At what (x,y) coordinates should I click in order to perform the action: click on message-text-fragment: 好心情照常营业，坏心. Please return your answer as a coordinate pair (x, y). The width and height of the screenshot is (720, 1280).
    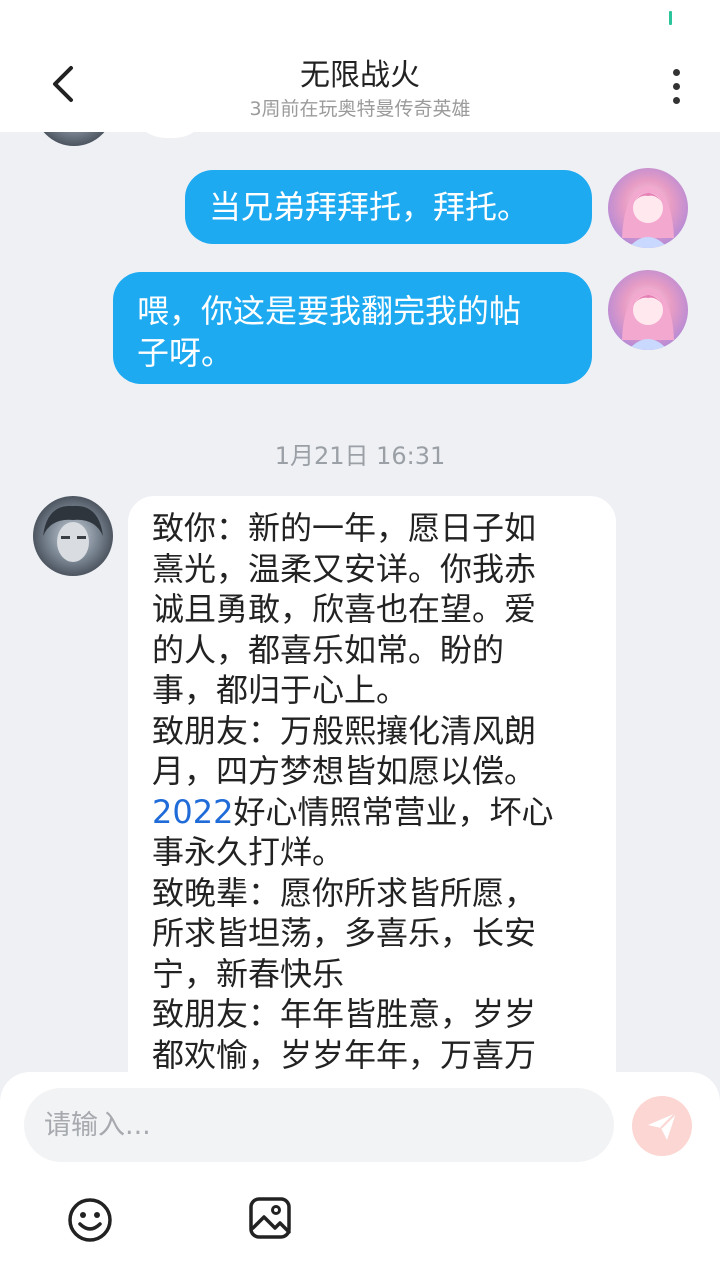
    Looking at the image, I should click on (393, 811).